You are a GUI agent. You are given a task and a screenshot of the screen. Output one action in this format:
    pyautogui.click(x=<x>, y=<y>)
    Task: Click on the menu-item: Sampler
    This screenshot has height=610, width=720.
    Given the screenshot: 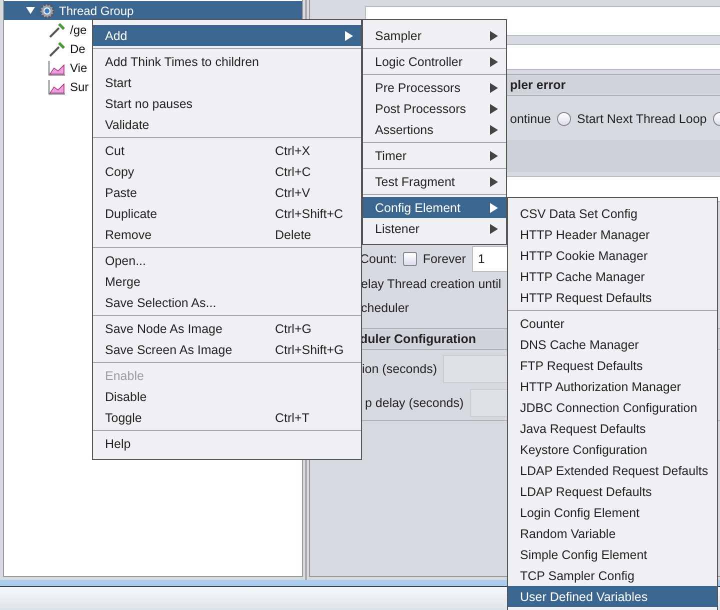 What is the action you would take?
    pyautogui.click(x=434, y=35)
    